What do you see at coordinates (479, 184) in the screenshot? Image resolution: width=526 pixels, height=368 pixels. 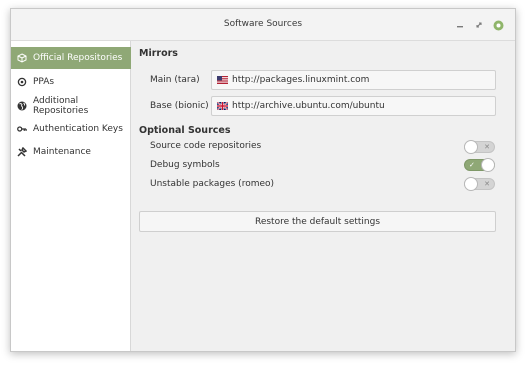 I see `unstable-packages-toggle: ✕` at bounding box center [479, 184].